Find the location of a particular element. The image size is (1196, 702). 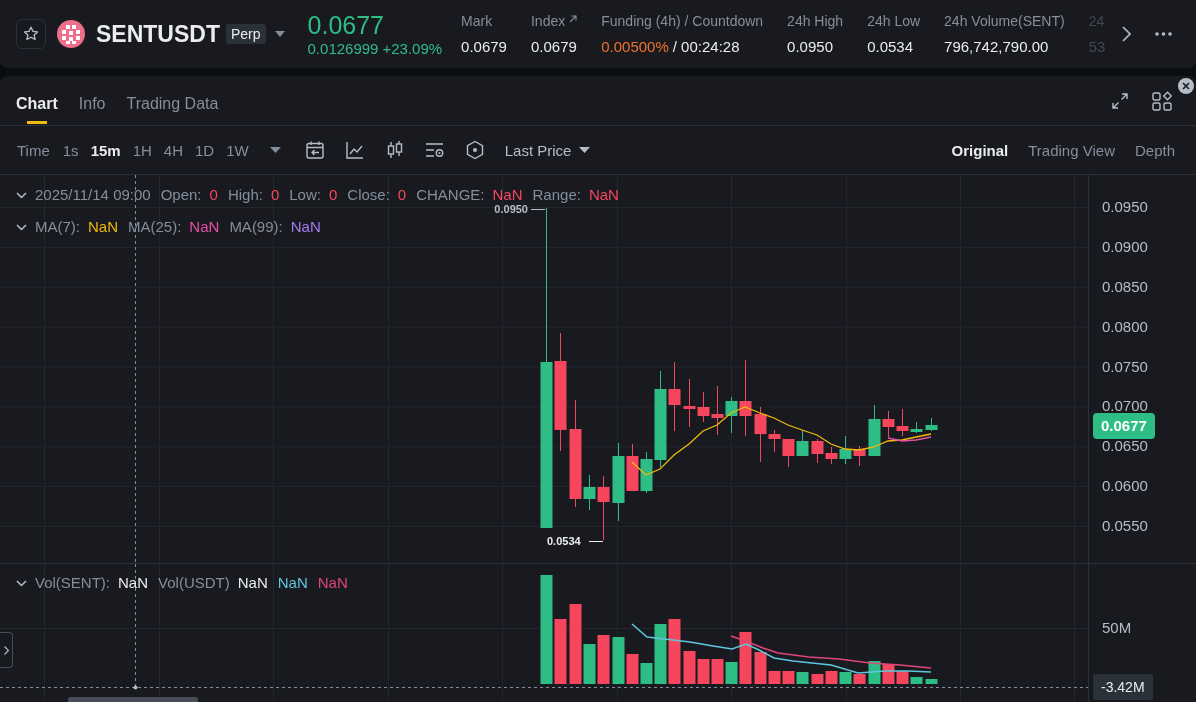

legend-label: Low: is located at coordinates (305, 195).